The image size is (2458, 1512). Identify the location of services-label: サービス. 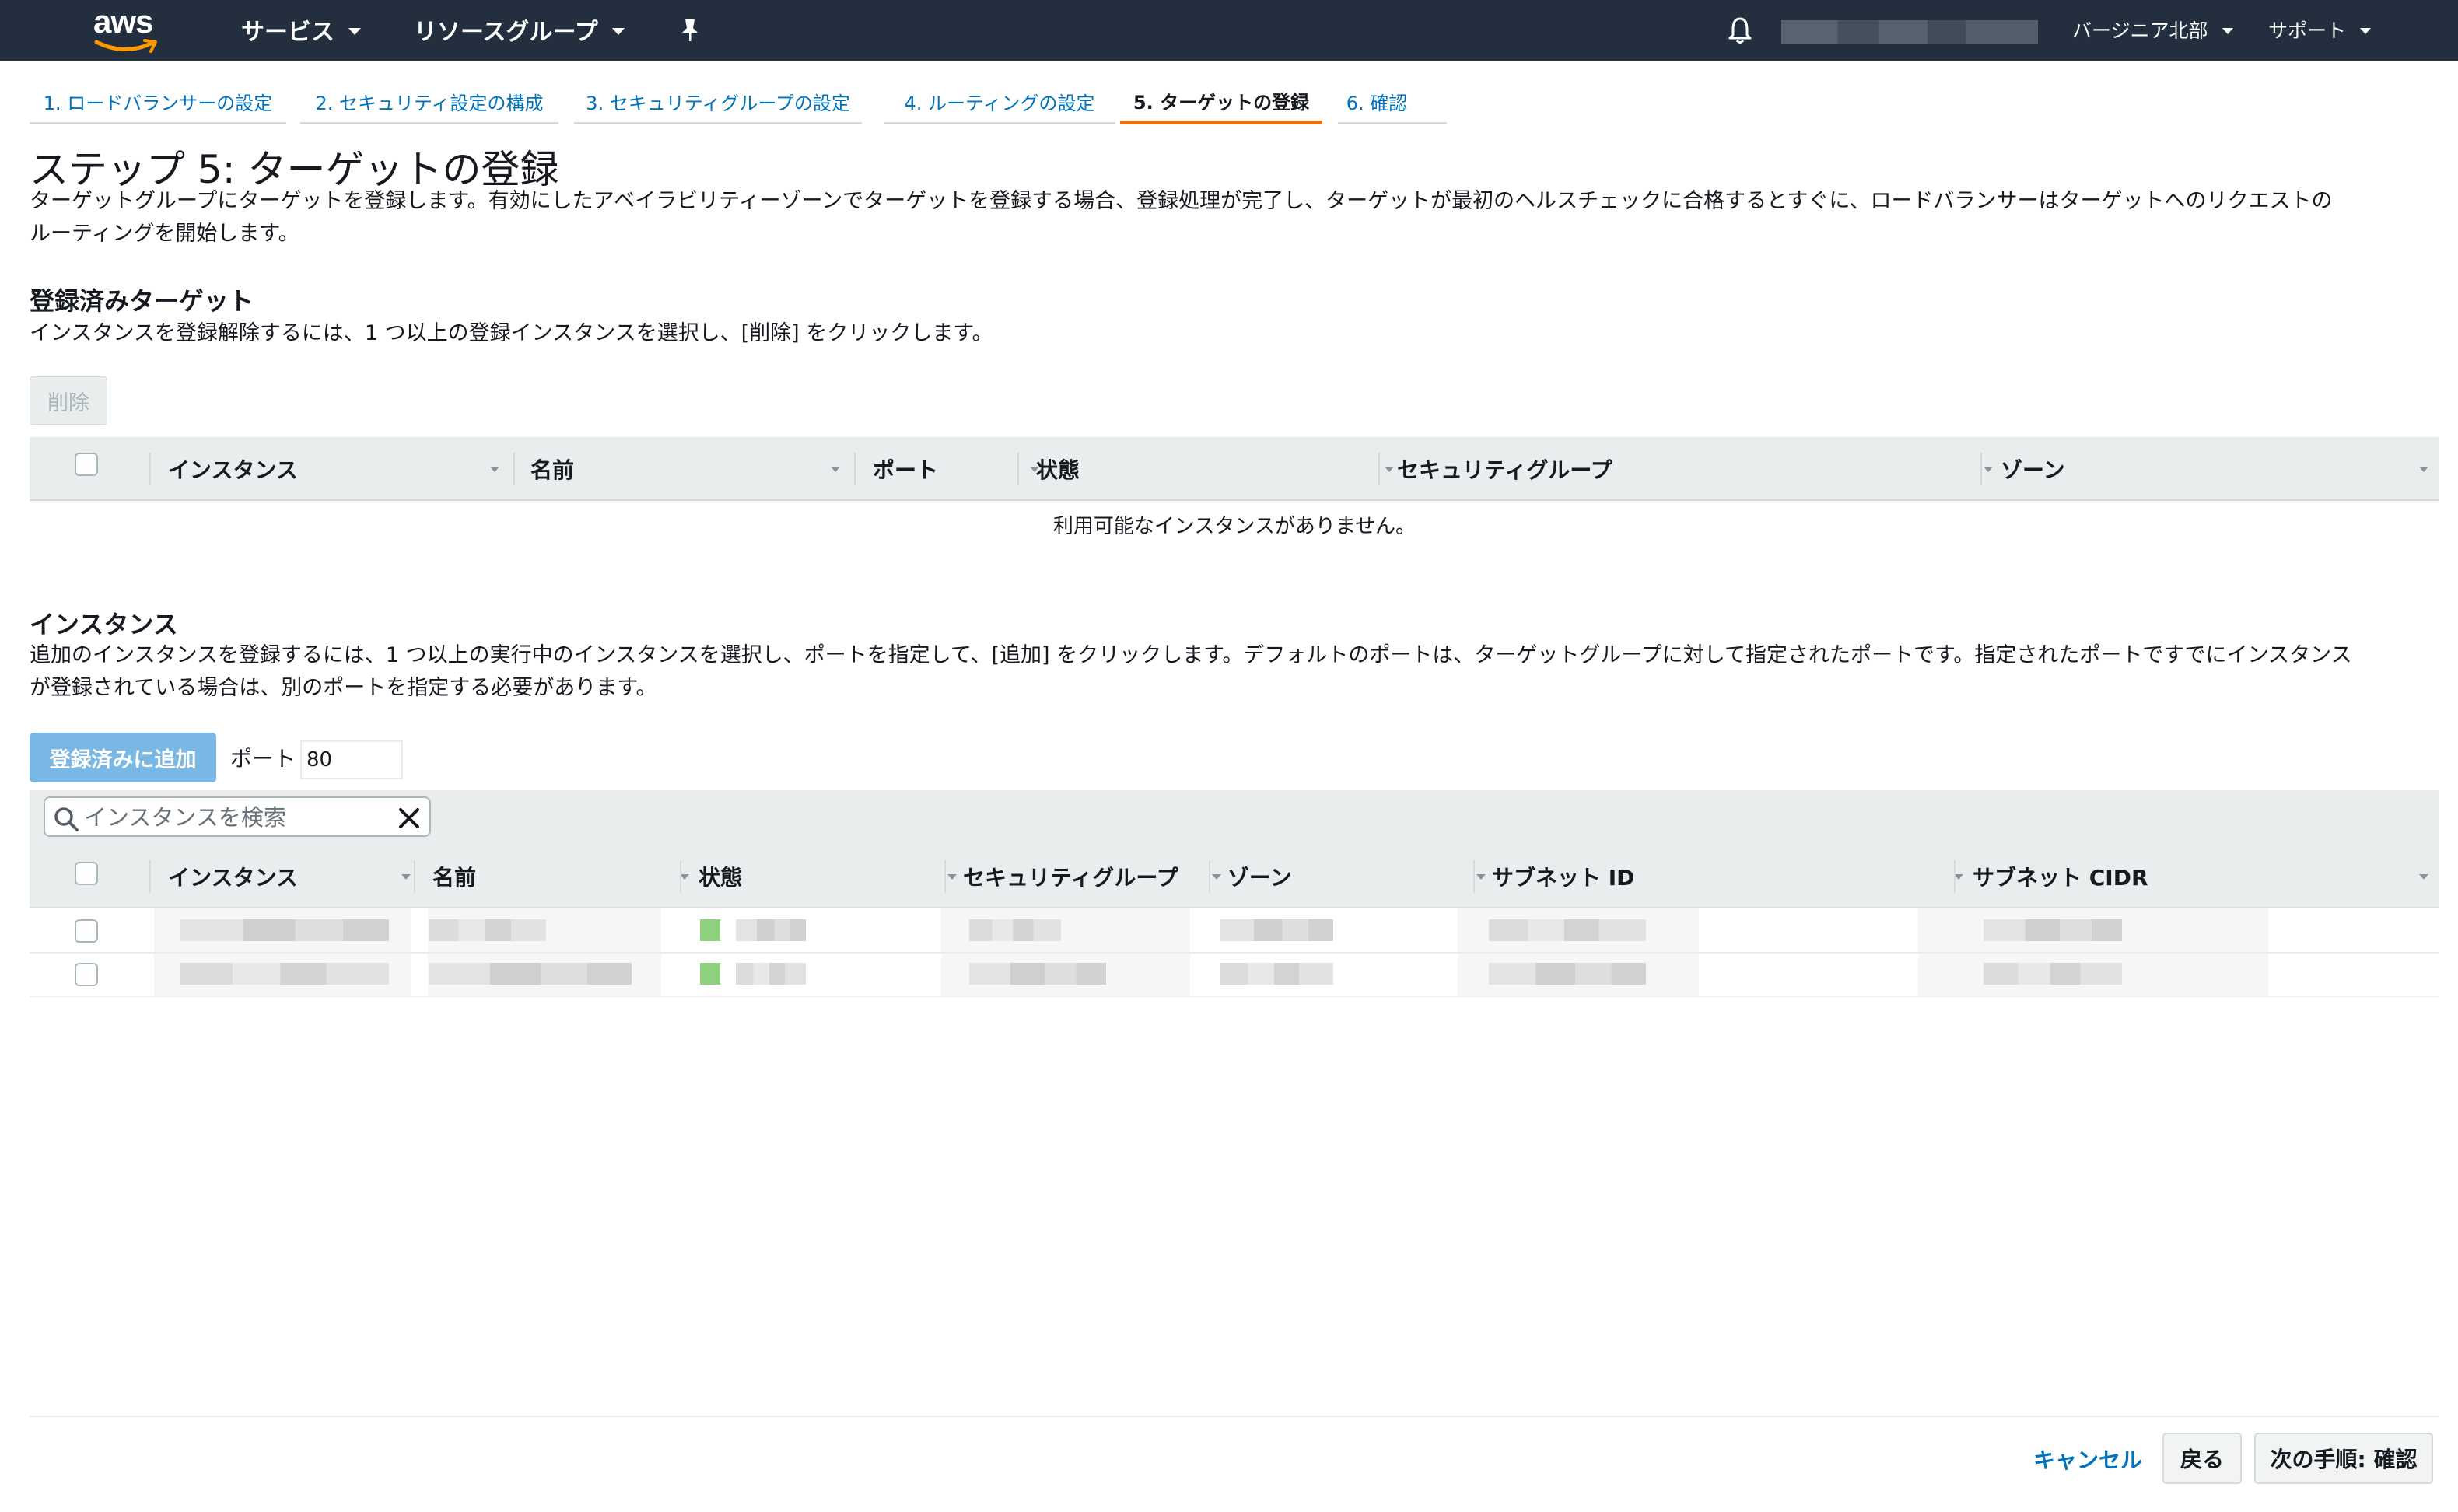
(287, 33).